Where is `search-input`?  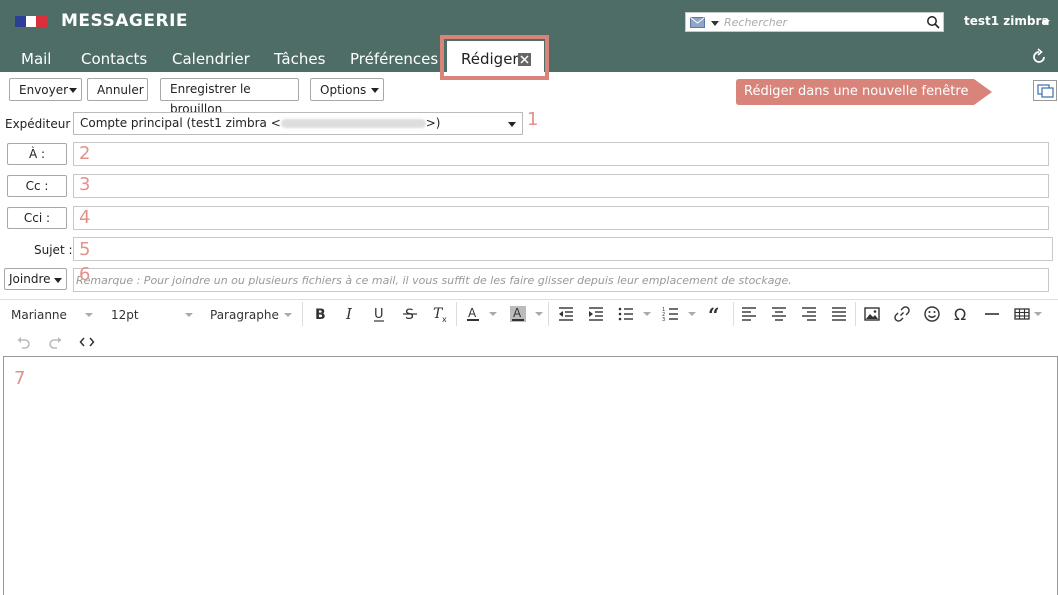 search-input is located at coordinates (821, 22).